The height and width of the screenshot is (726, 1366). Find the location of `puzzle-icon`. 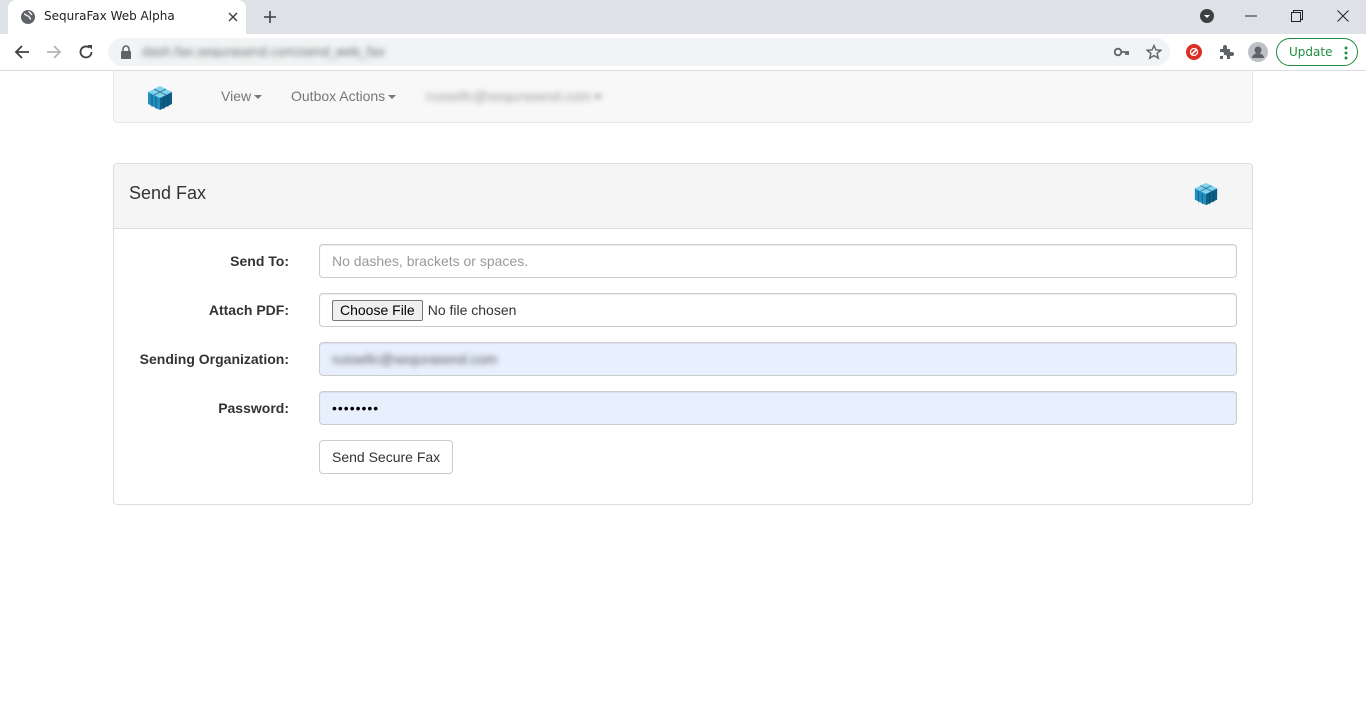

puzzle-icon is located at coordinates (1226, 52).